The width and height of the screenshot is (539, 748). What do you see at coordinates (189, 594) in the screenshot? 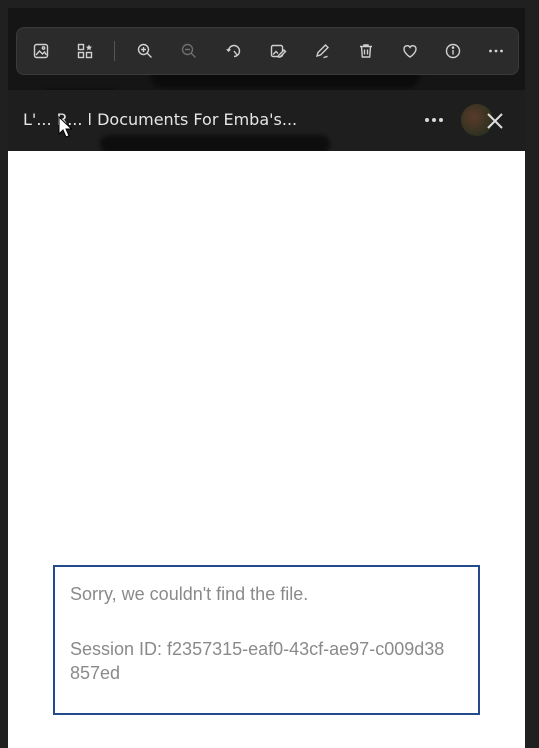
I see `error-message: Sorry, we couldn't find the file.` at bounding box center [189, 594].